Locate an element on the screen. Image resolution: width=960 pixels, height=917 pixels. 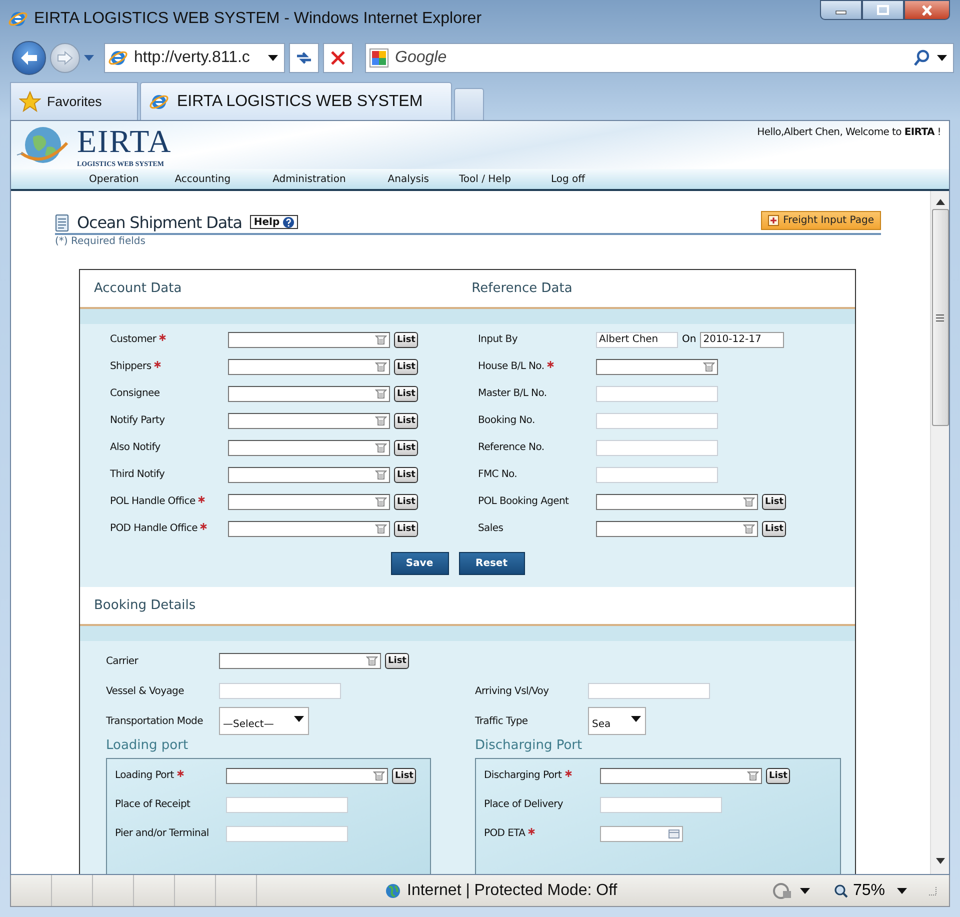
freight-input-button: Freight Input Page is located at coordinates (821, 220).